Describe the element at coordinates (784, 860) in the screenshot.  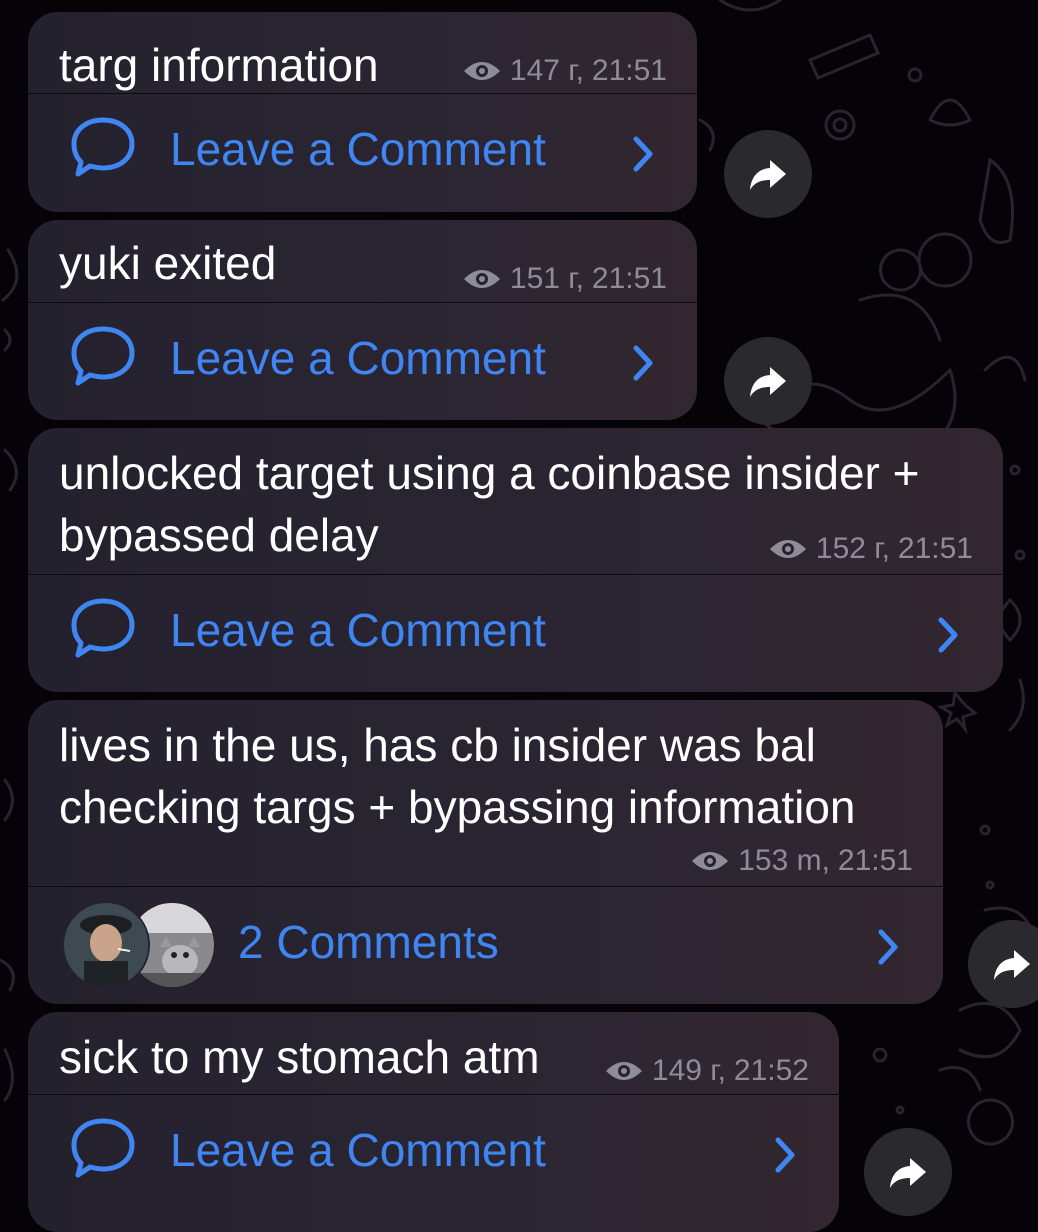
I see `view-count: 153 m,` at that location.